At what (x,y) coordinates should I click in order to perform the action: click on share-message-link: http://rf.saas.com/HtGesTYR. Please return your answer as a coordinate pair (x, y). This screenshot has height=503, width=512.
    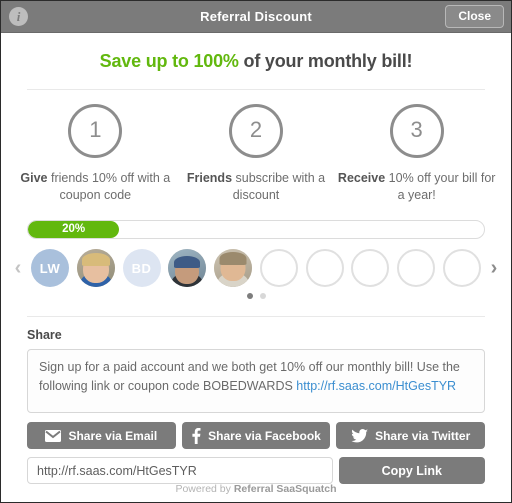
    Looking at the image, I should click on (376, 386).